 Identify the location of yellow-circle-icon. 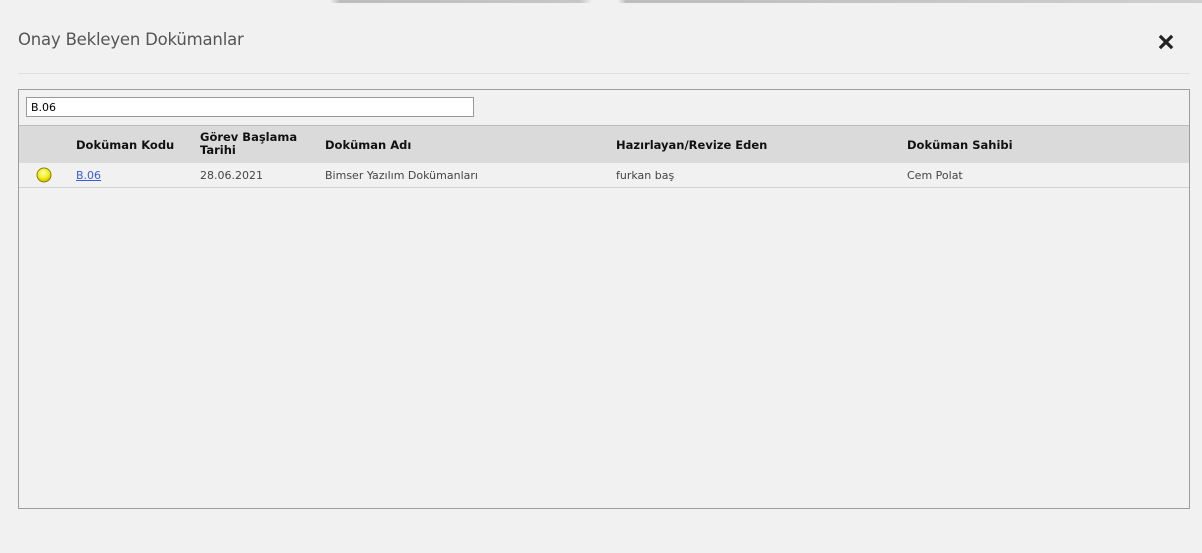
(44, 175).